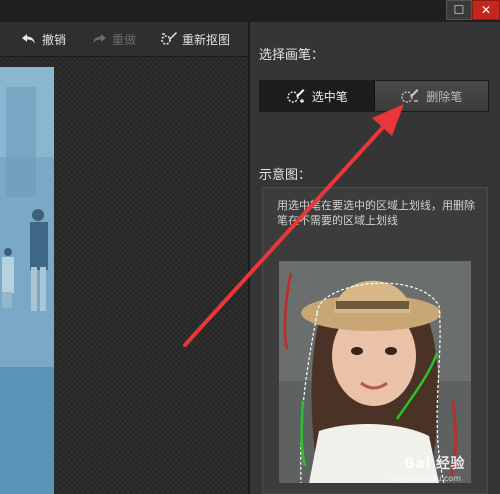 This screenshot has width=500, height=494. I want to click on baidu-watermark: Bai 经验, so click(434, 464).